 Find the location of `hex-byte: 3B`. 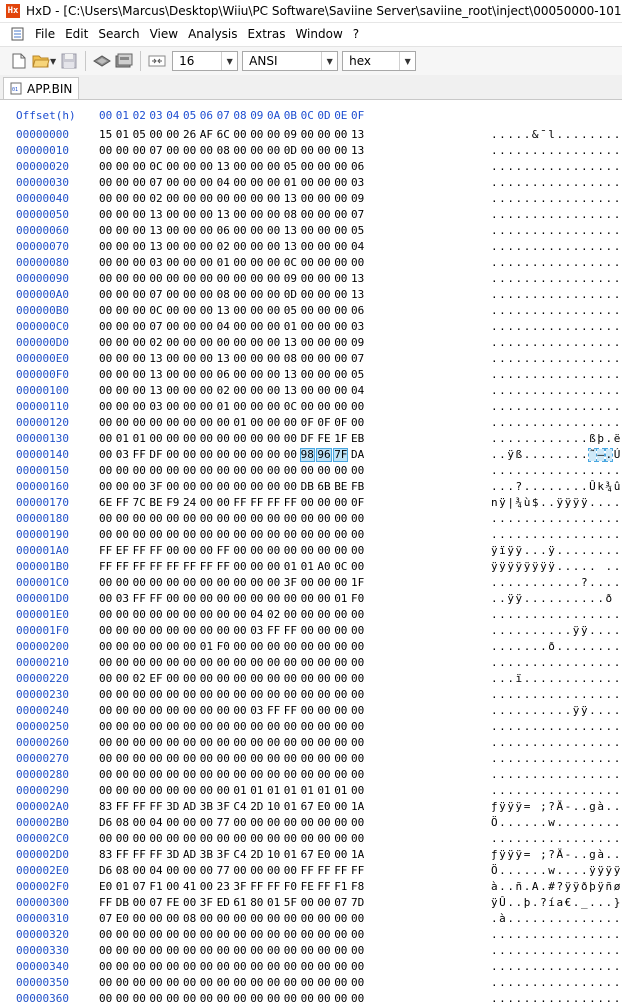

hex-byte: 3B is located at coordinates (206, 855).